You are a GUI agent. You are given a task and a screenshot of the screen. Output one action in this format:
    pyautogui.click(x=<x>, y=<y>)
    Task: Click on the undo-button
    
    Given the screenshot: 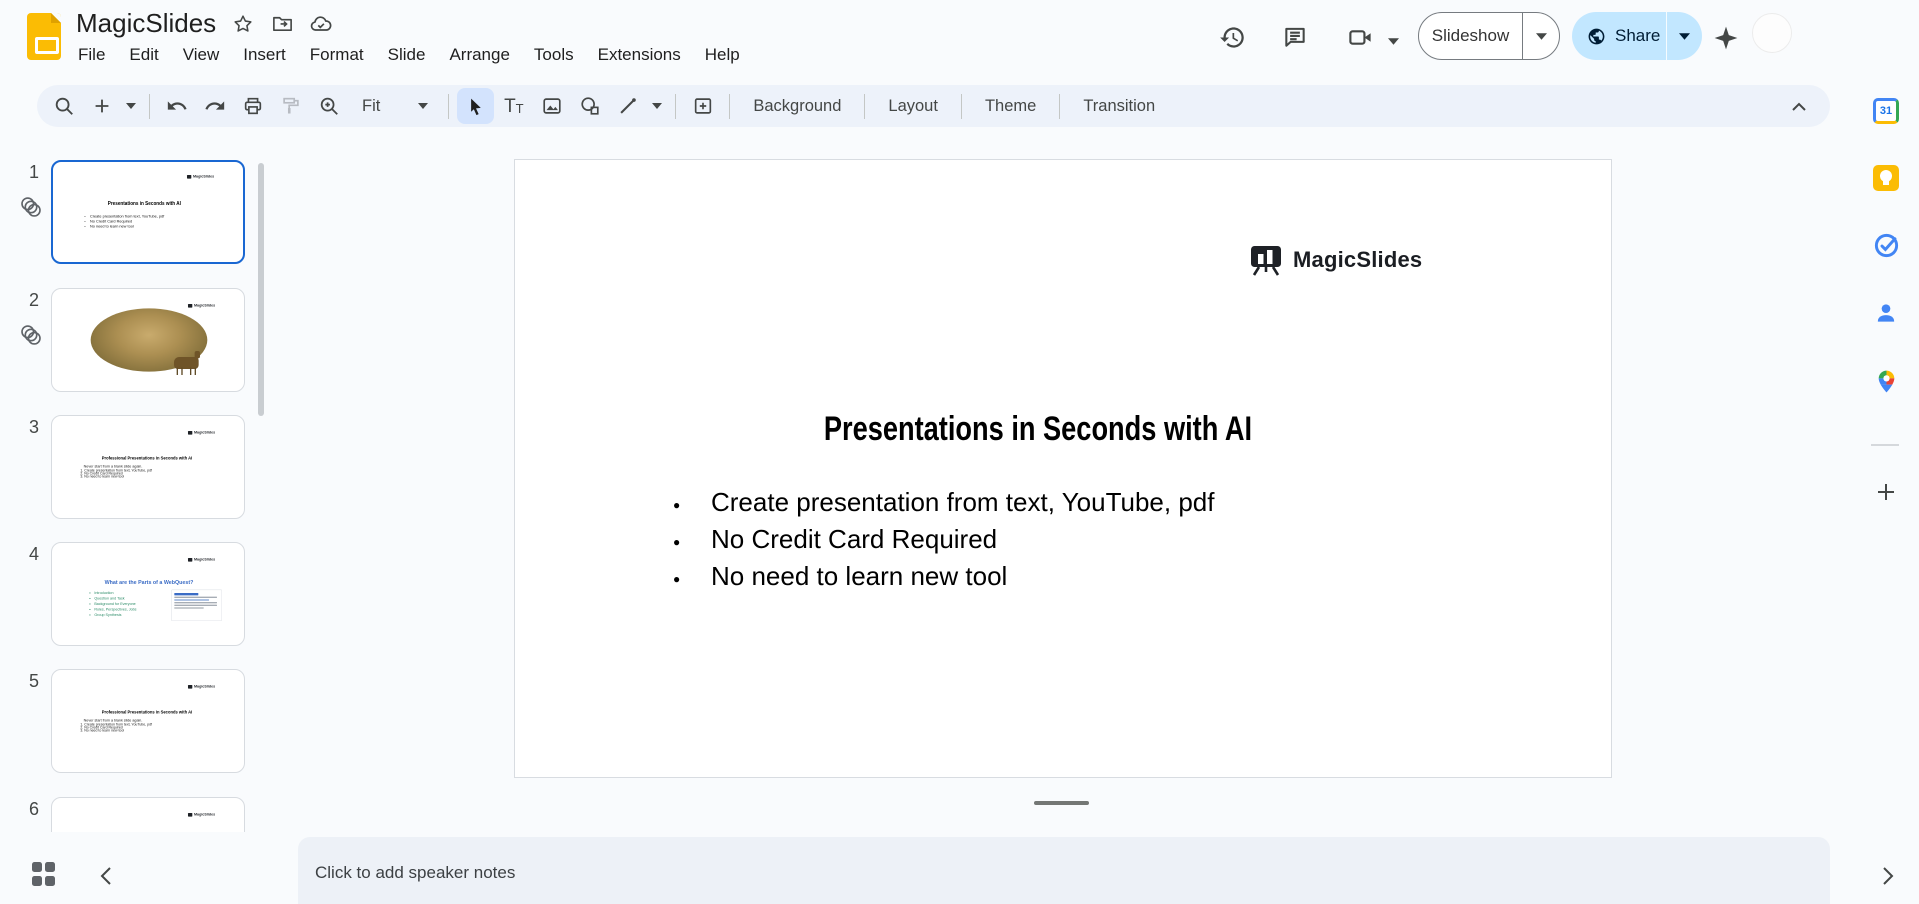 What is the action you would take?
    pyautogui.click(x=176, y=106)
    